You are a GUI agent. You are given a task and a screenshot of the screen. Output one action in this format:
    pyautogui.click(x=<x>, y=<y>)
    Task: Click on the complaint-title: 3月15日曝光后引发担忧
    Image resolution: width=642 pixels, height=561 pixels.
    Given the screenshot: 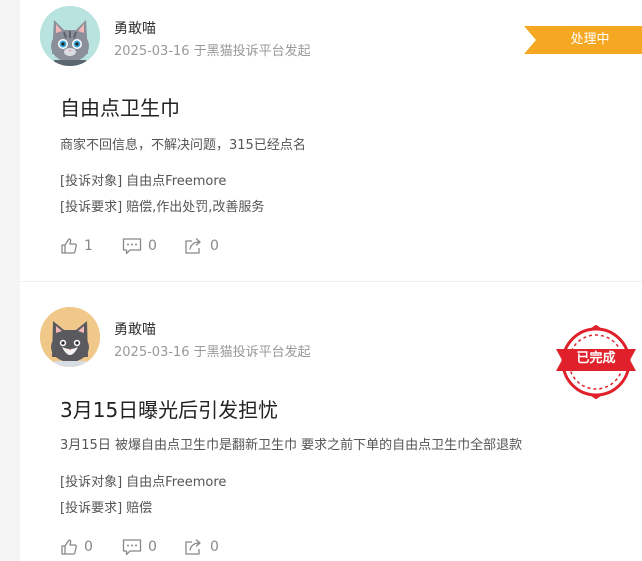 What is the action you would take?
    pyautogui.click(x=169, y=408)
    